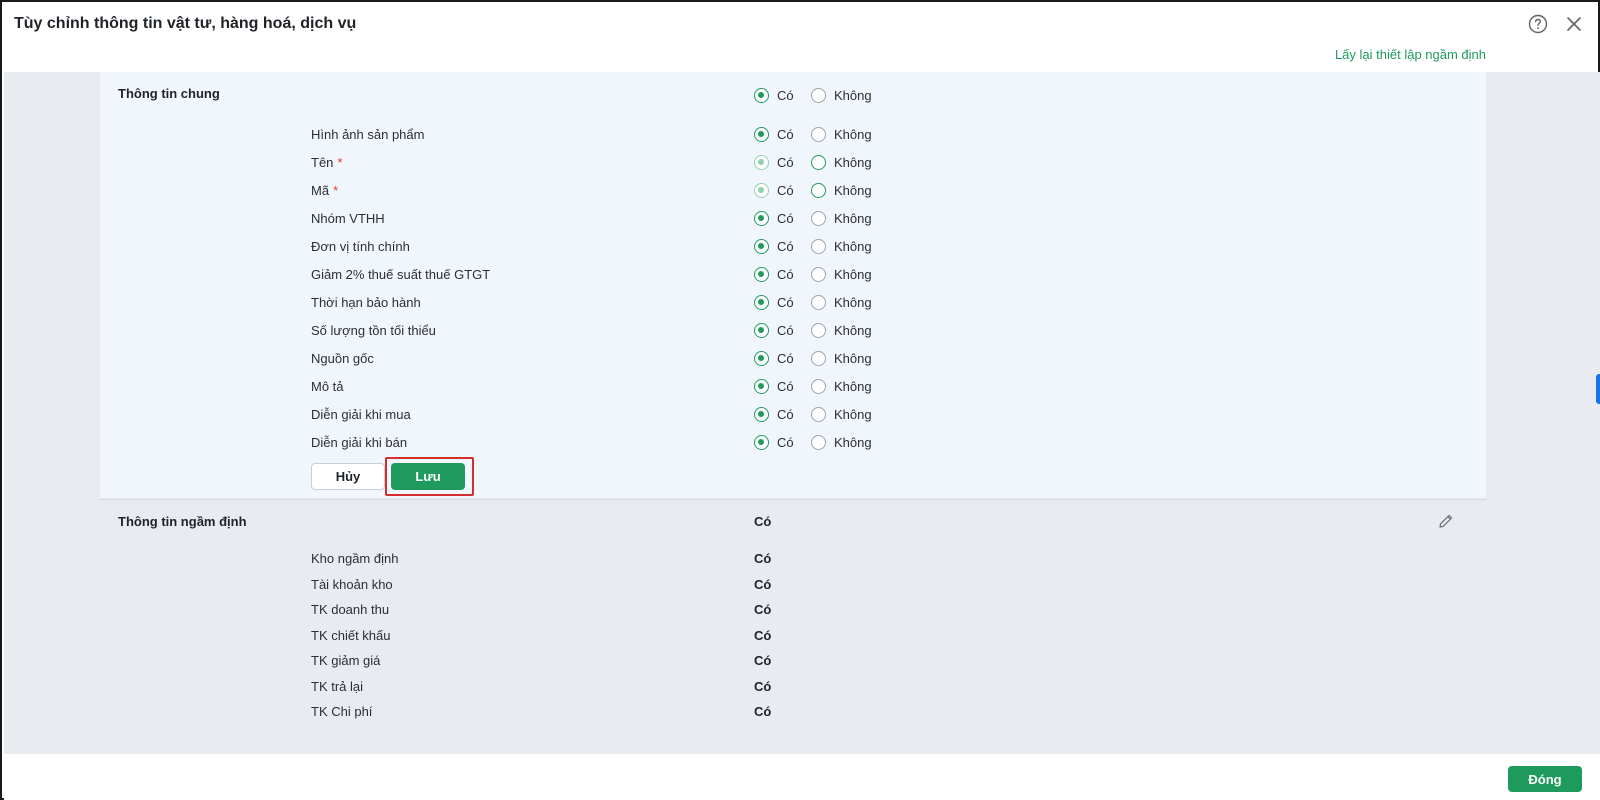  I want to click on general-section-radio-group: Có Không, so click(813, 95).